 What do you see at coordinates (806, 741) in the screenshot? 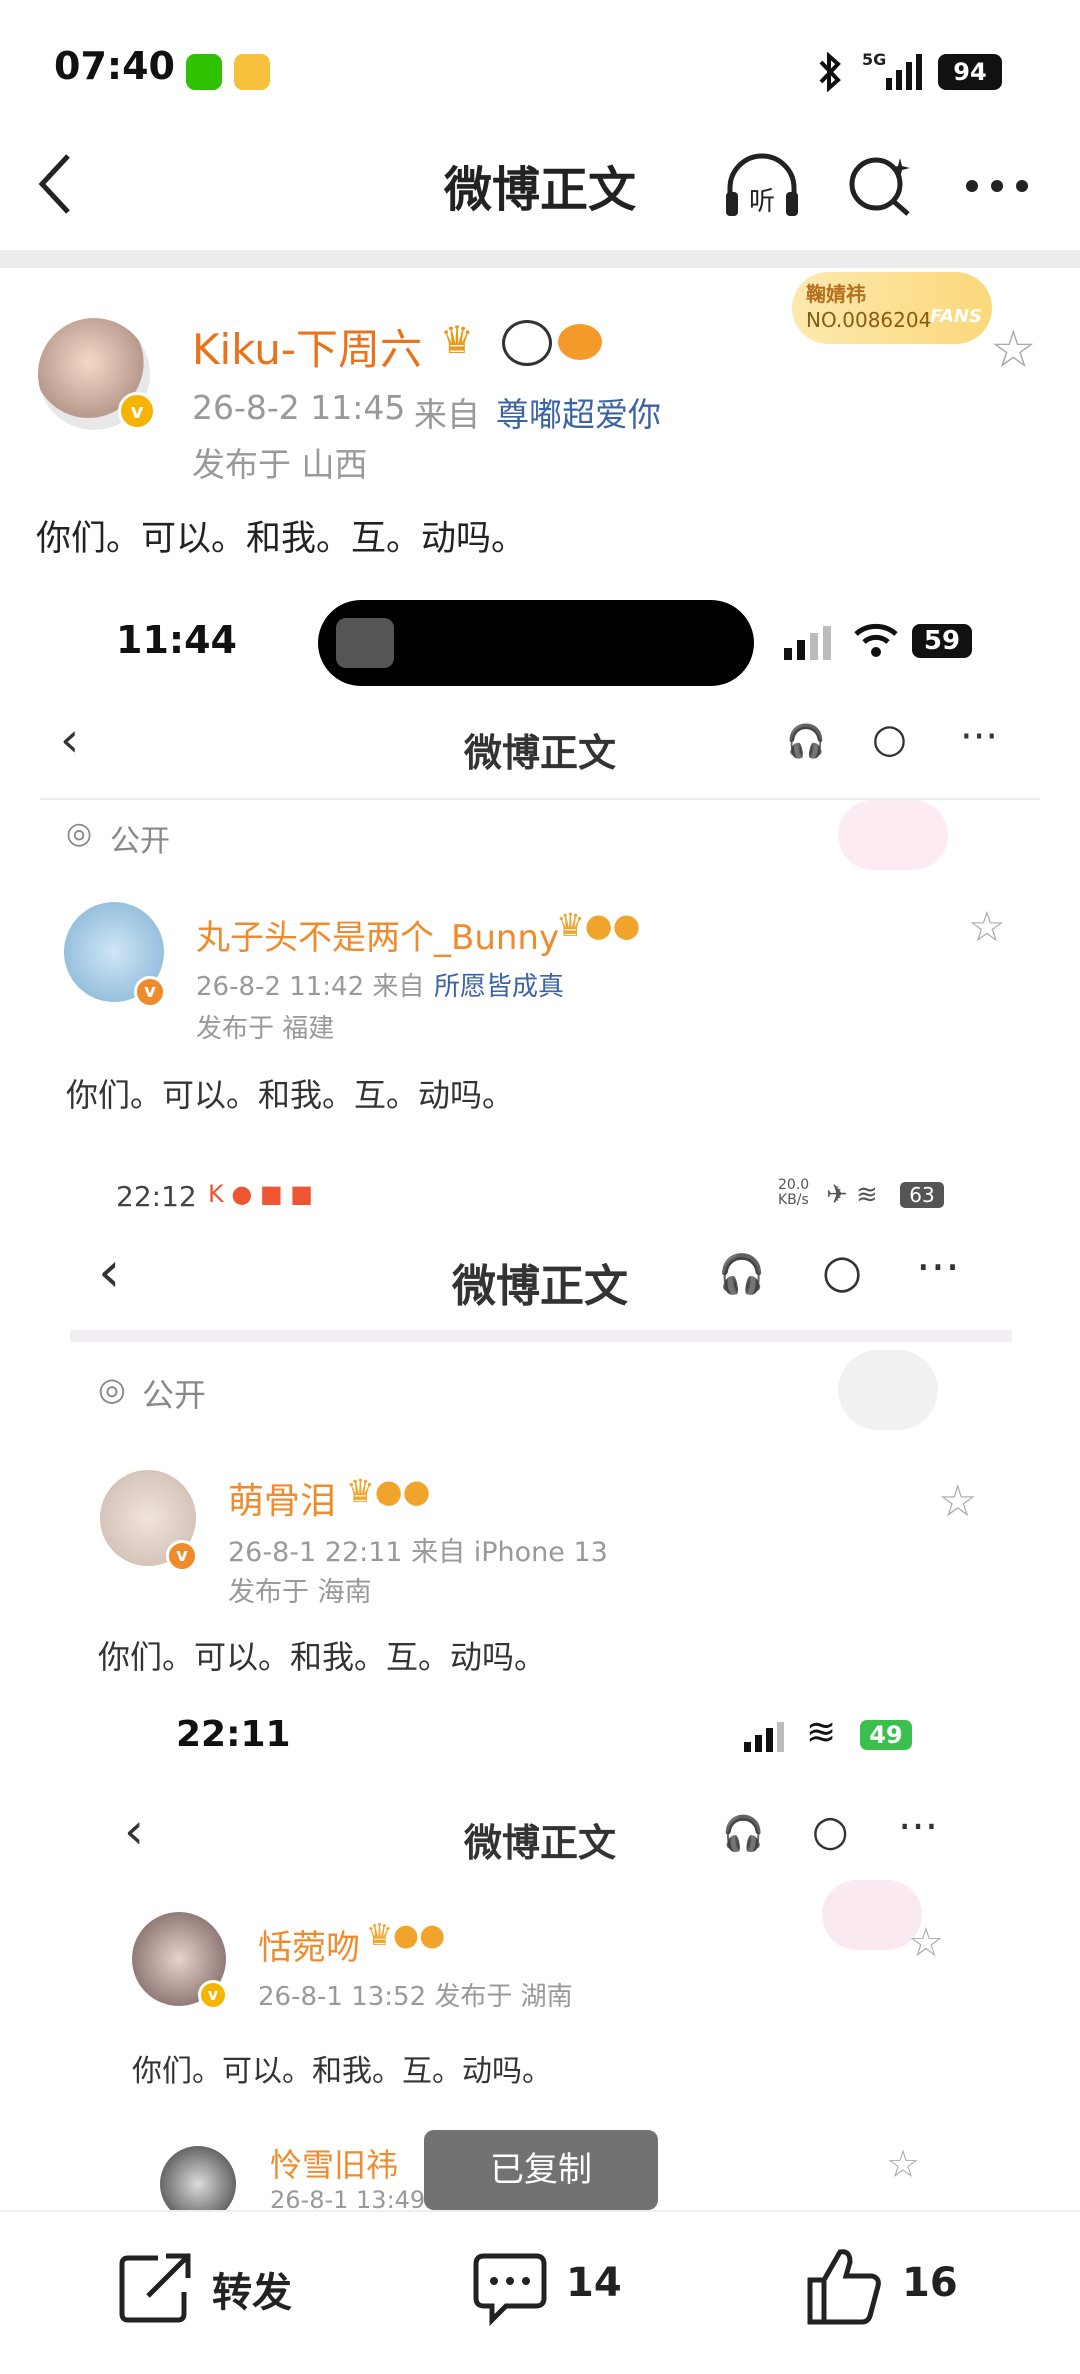
I see `shot1-listen-icon: 🎧` at bounding box center [806, 741].